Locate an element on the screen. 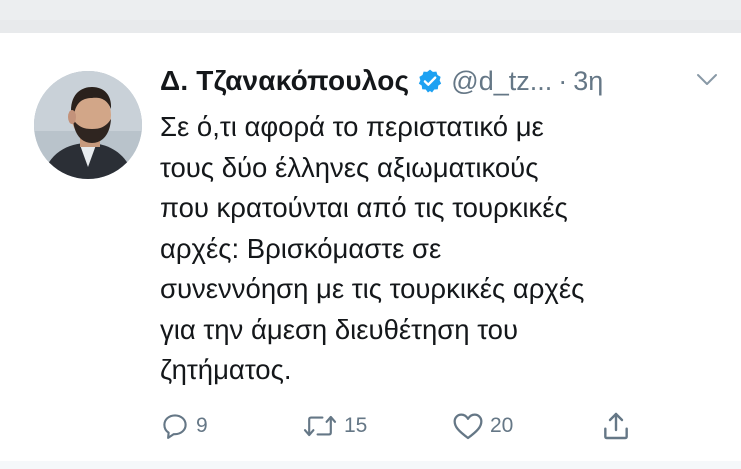 This screenshot has height=469, width=741. share-icon is located at coordinates (616, 426).